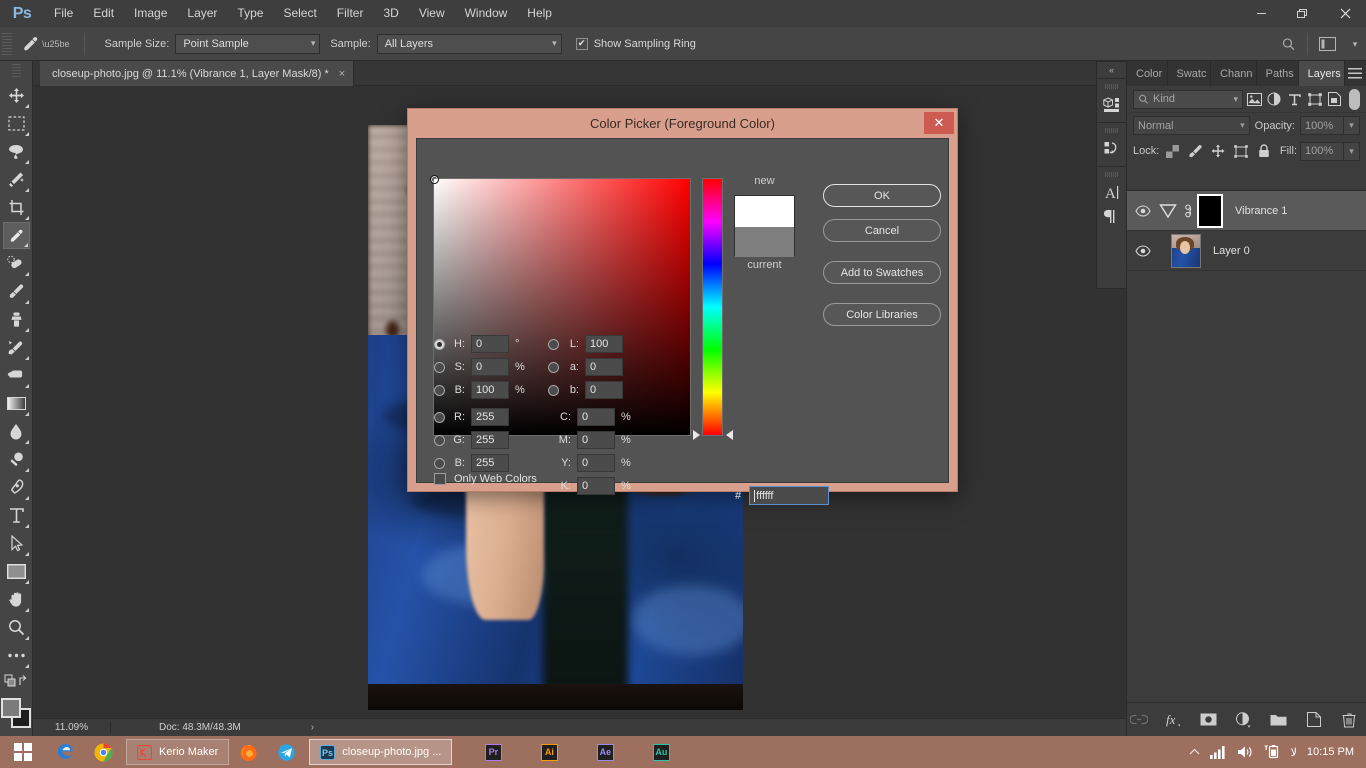 This screenshot has height=768, width=1366. What do you see at coordinates (1330, 125) in the screenshot?
I see `opacity-field: 100% ▾` at bounding box center [1330, 125].